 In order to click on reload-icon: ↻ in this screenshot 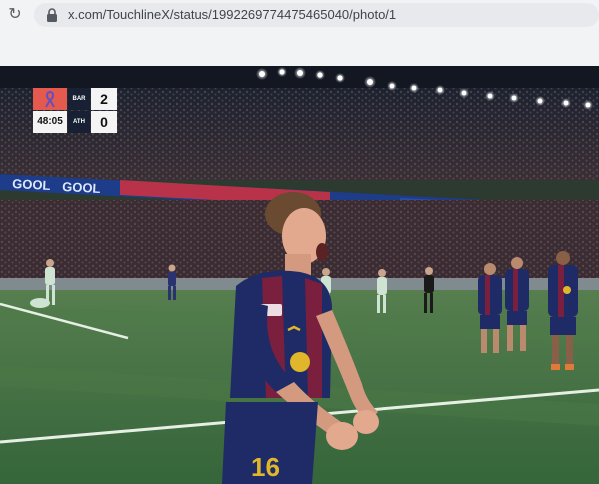, I will do `click(15, 15)`.